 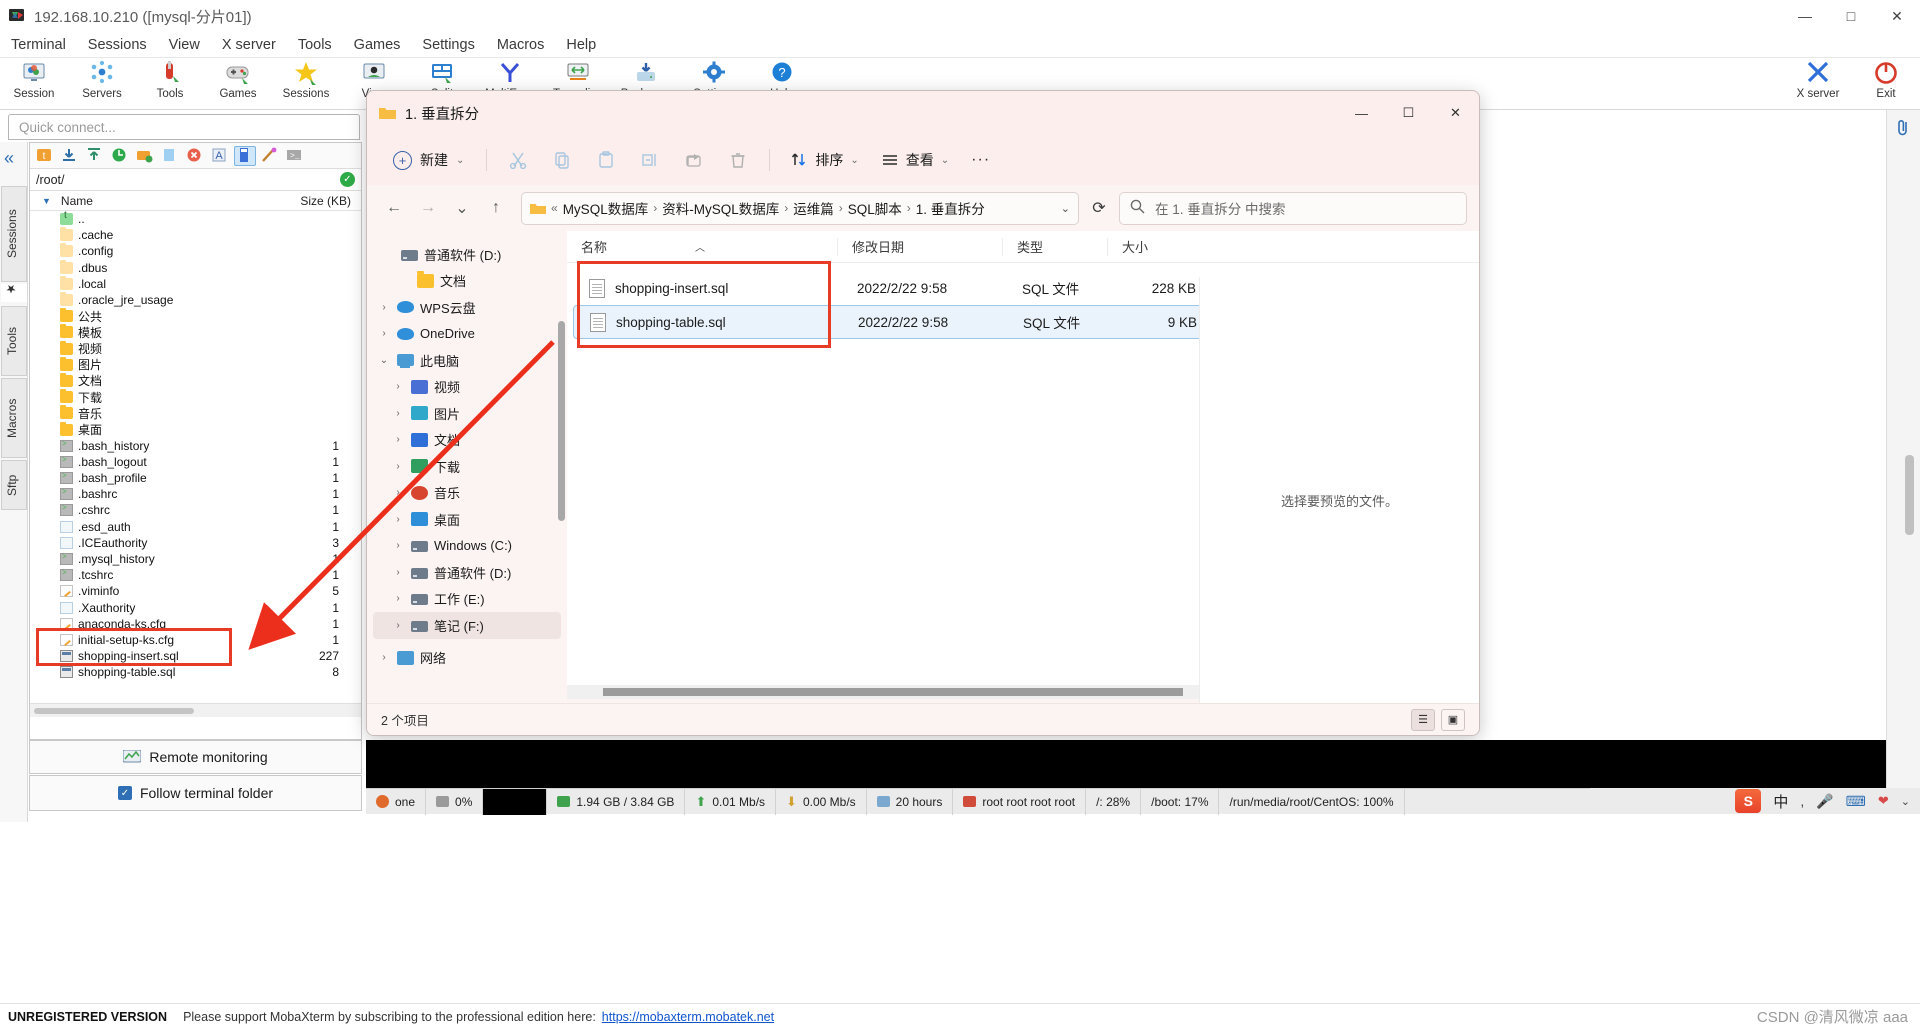 What do you see at coordinates (467, 599) in the screenshot?
I see `tree-item-work-e: › 工作 (E:)` at bounding box center [467, 599].